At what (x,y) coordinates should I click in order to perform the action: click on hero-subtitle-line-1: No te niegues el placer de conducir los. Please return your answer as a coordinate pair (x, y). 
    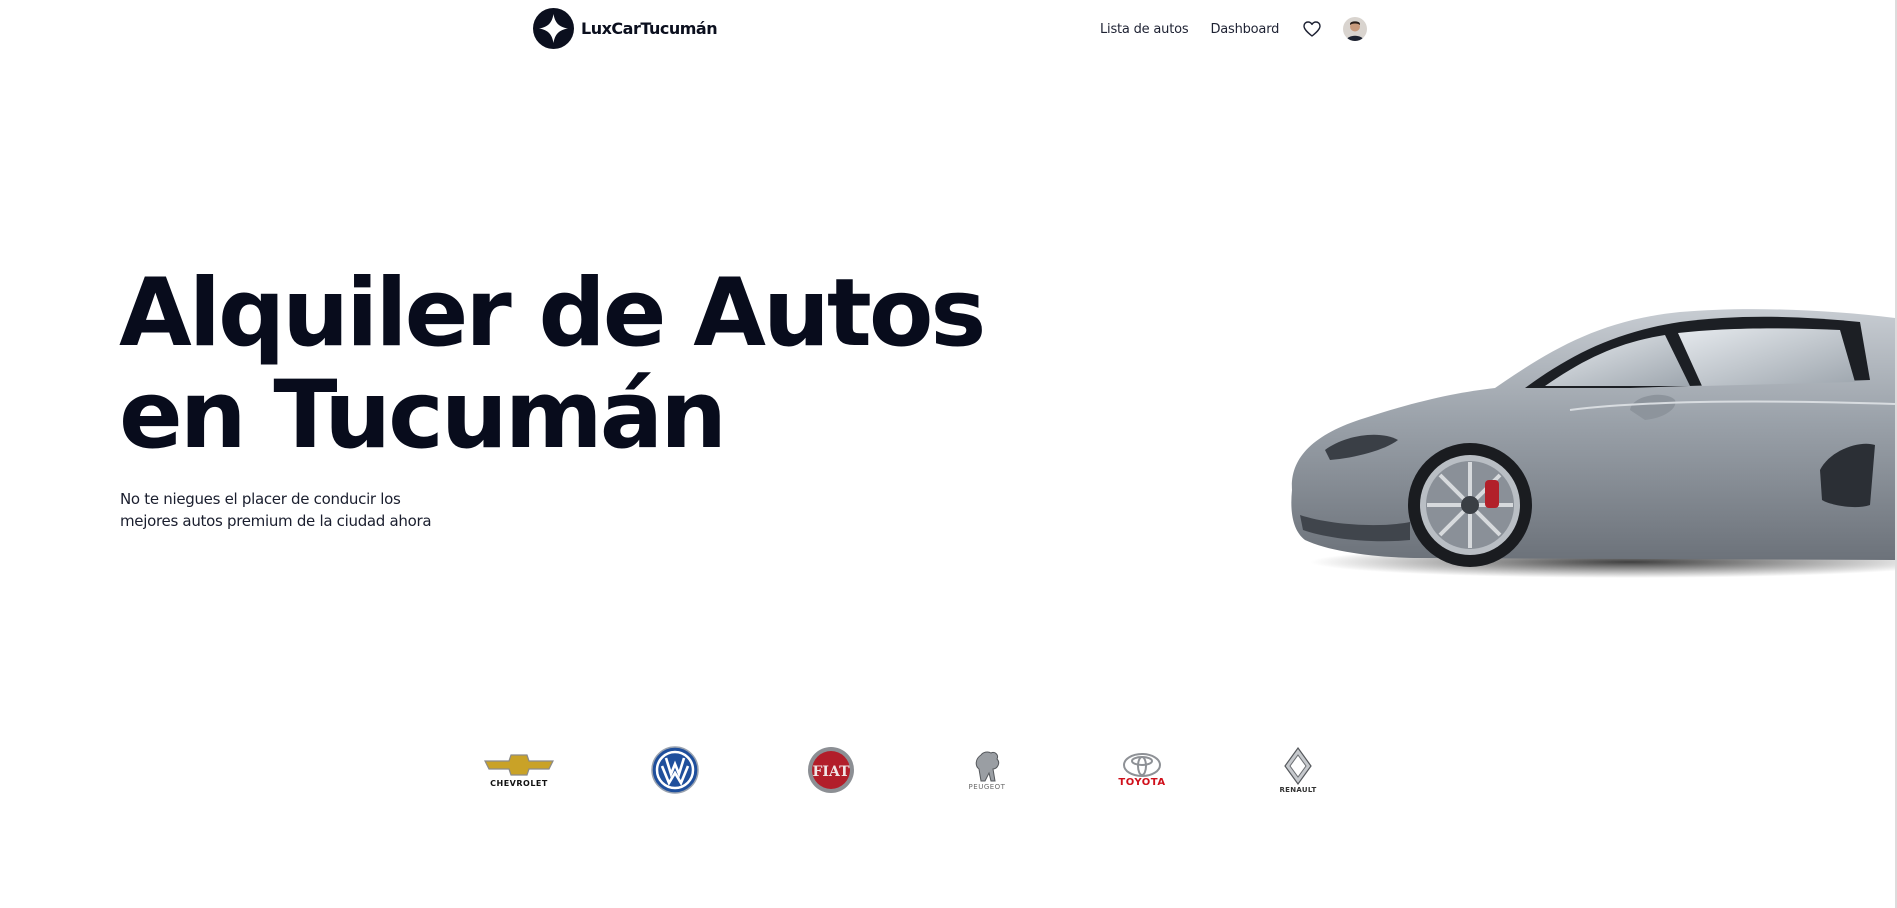
    Looking at the image, I should click on (260, 499).